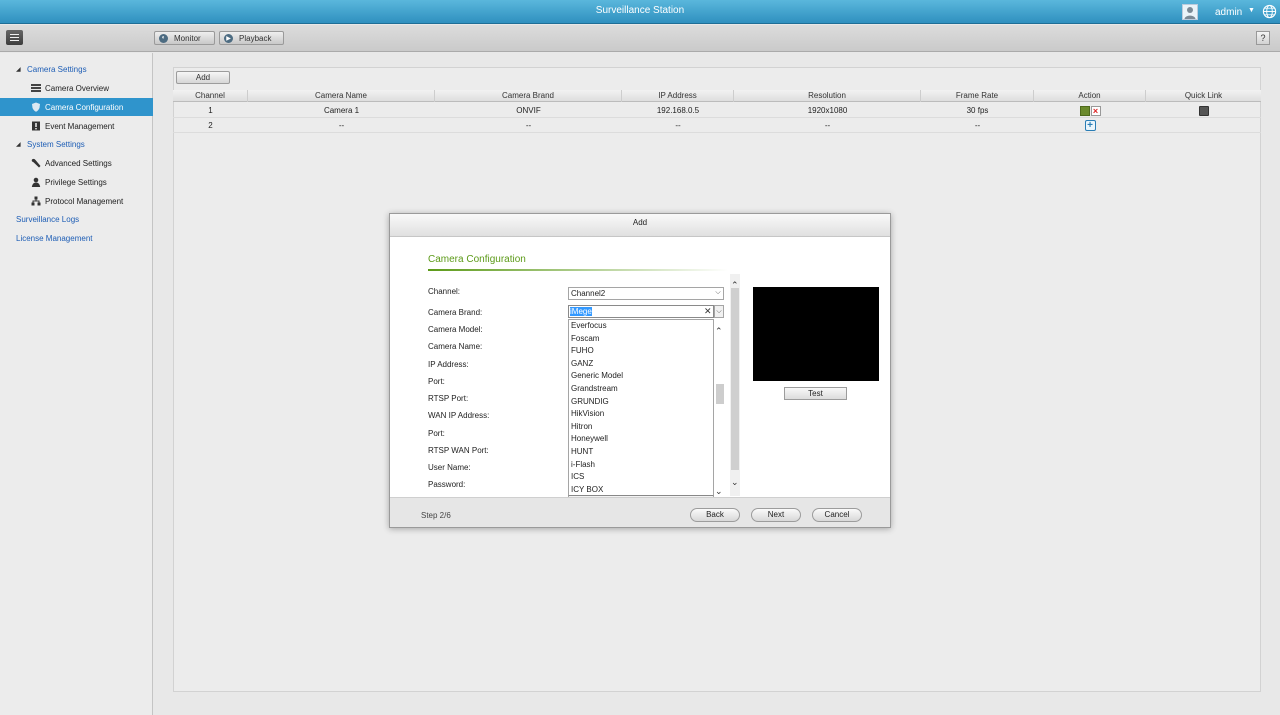 Image resolution: width=1280 pixels, height=715 pixels. Describe the element at coordinates (641, 477) in the screenshot. I see `list-item: ICS` at that location.